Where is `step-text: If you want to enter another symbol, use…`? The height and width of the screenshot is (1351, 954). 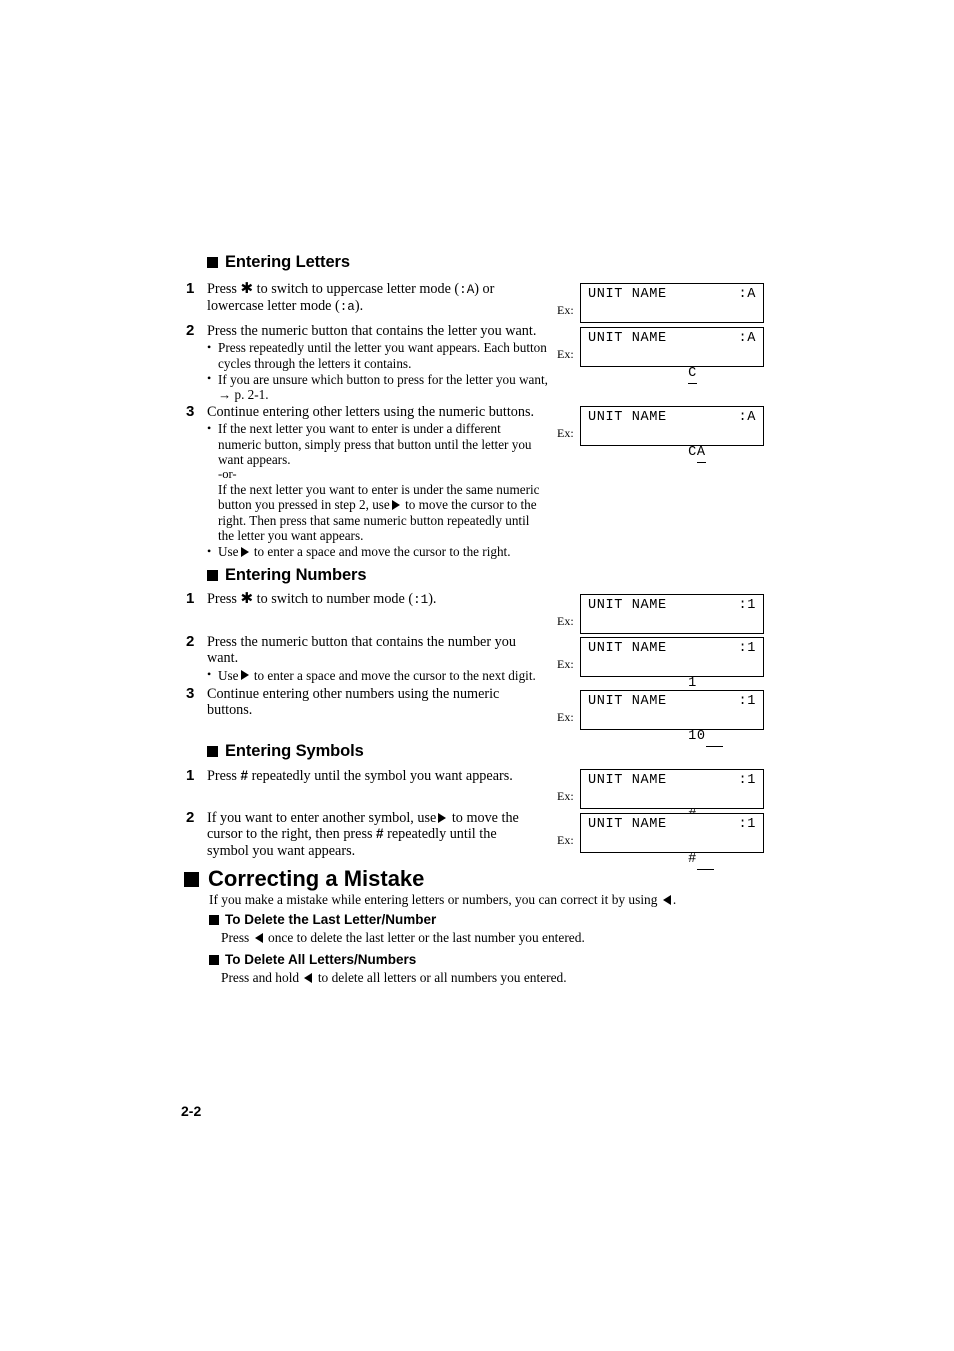 step-text: If you want to enter another symbol, use… is located at coordinates (372, 834).